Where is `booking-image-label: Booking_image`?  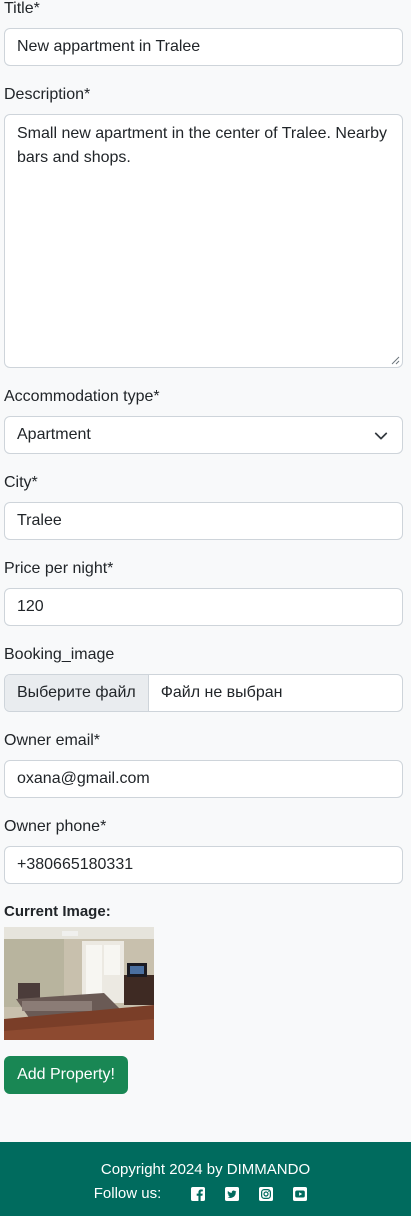
booking-image-label: Booking_image is located at coordinates (59, 654).